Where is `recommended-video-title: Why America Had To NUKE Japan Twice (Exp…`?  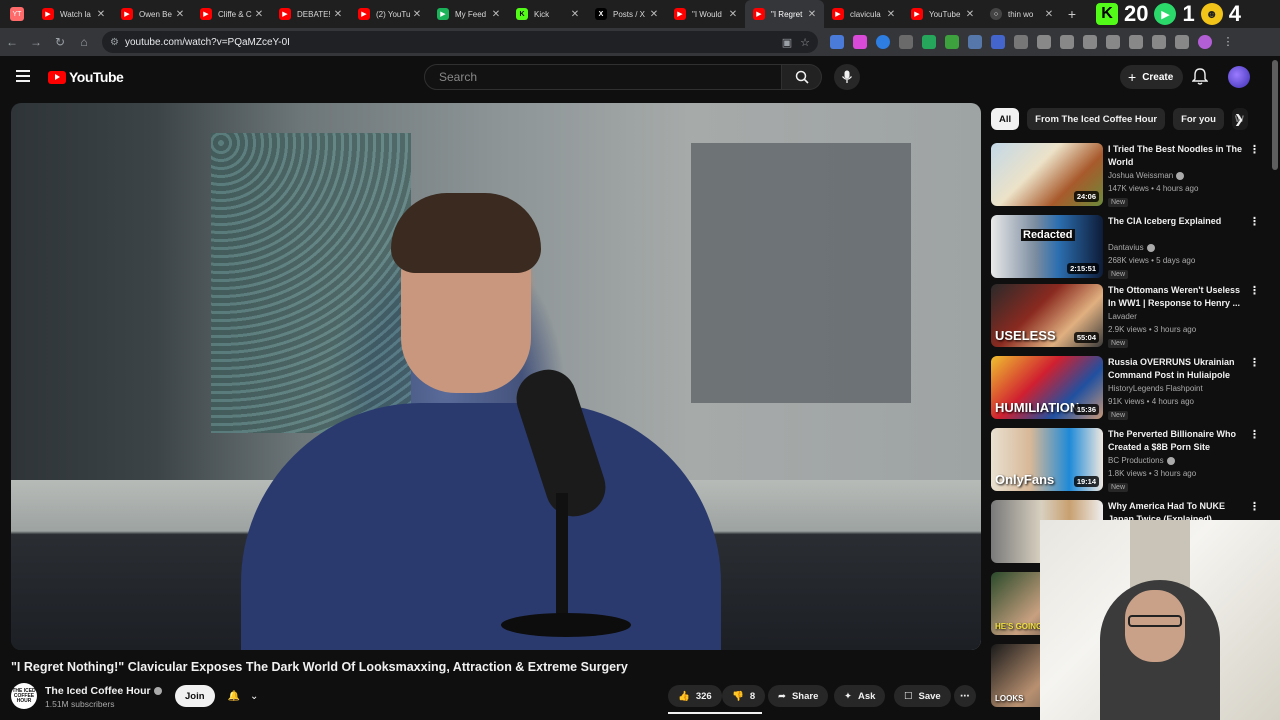
recommended-video-title: Why America Had To NUKE Japan Twice (Exp… is located at coordinates (1178, 510).